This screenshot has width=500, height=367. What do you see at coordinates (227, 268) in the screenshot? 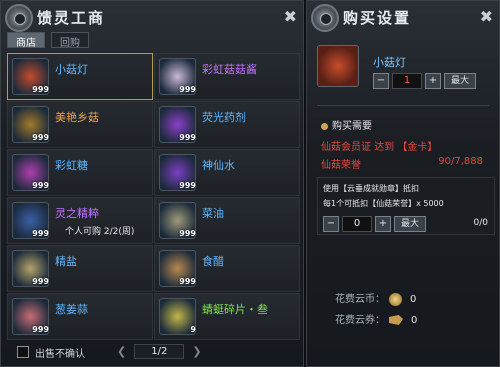
I see `shop-item: 999 食醋` at bounding box center [227, 268].